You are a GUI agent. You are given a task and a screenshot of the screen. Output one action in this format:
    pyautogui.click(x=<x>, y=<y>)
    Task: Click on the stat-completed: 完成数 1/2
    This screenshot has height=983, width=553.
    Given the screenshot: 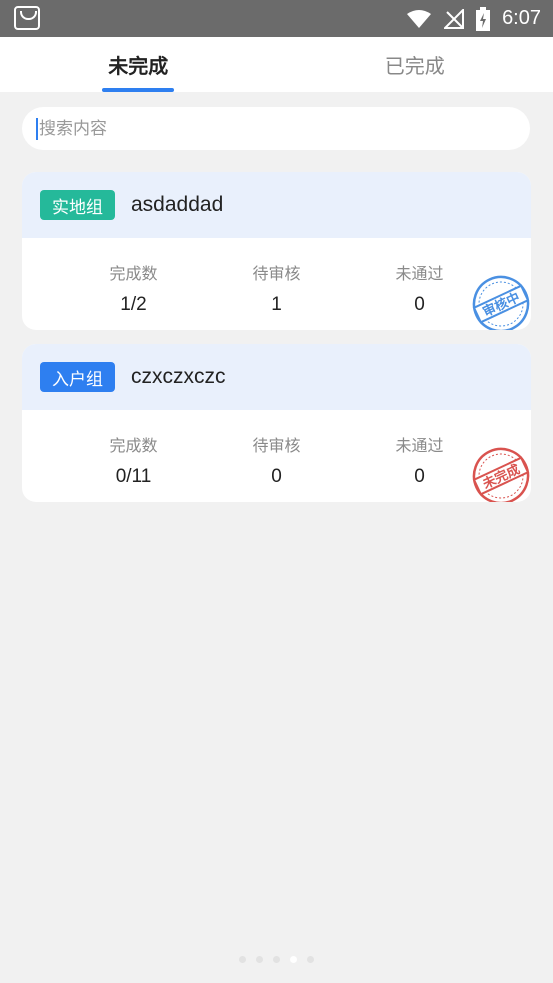 What is the action you would take?
    pyautogui.click(x=133, y=284)
    